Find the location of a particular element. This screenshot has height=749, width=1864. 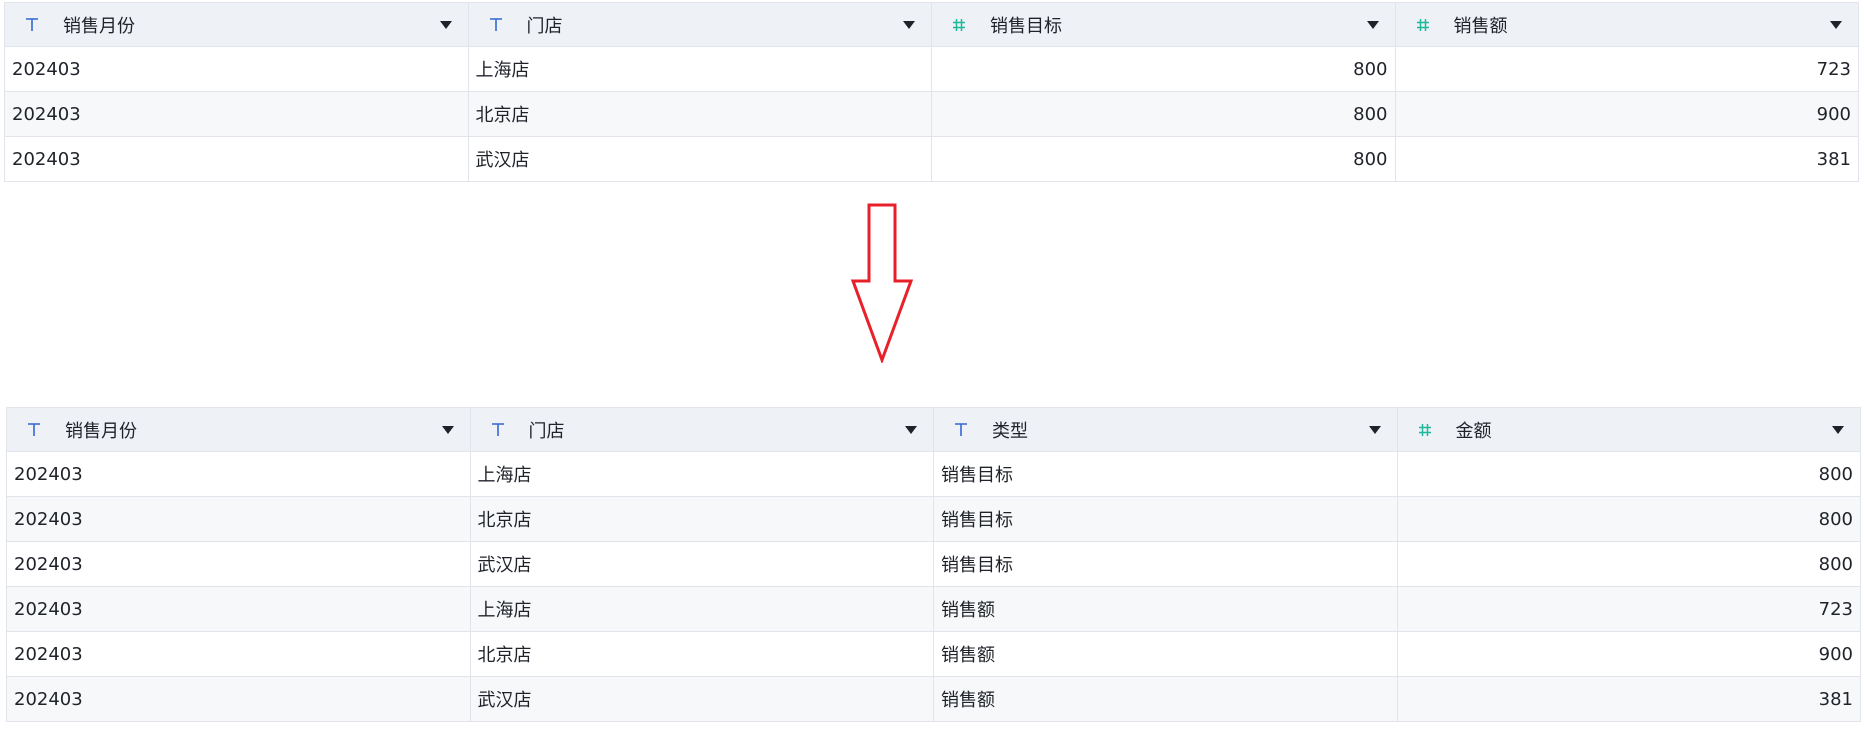

source-column-header-target: 销售目标 is located at coordinates (1163, 24).